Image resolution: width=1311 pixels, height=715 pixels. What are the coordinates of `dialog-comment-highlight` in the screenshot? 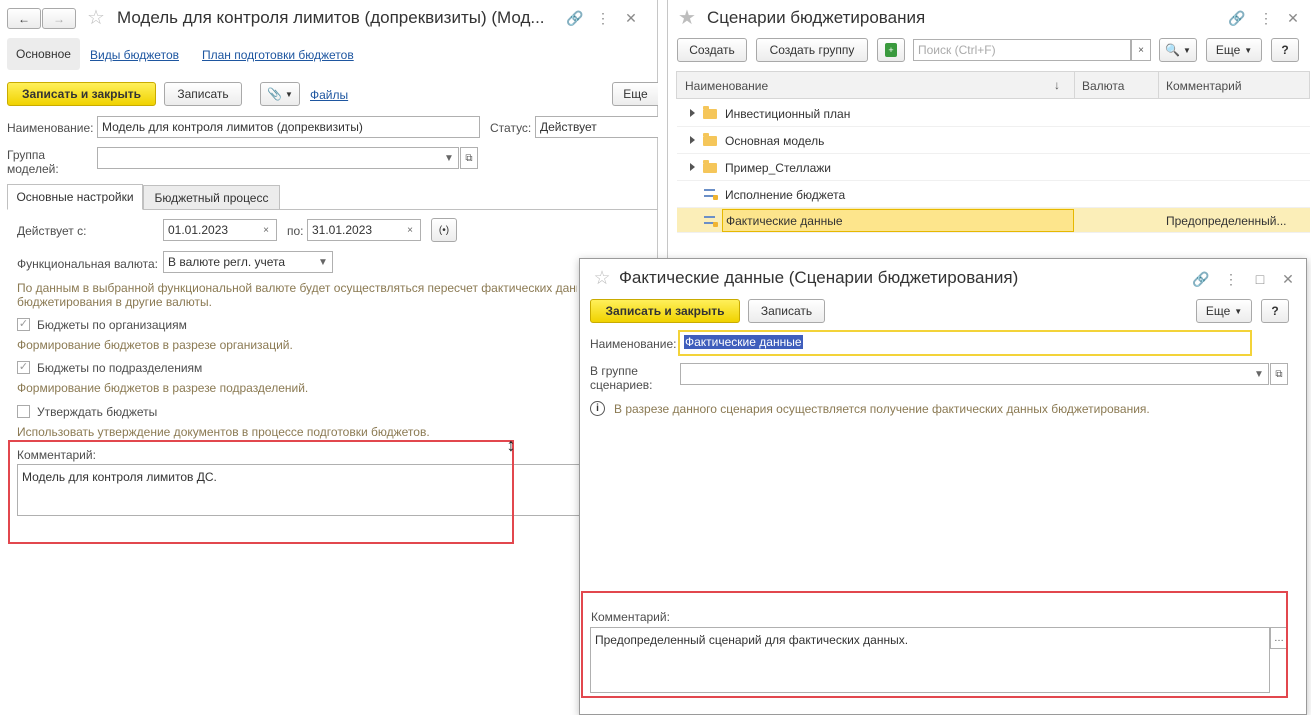 It's located at (934, 644).